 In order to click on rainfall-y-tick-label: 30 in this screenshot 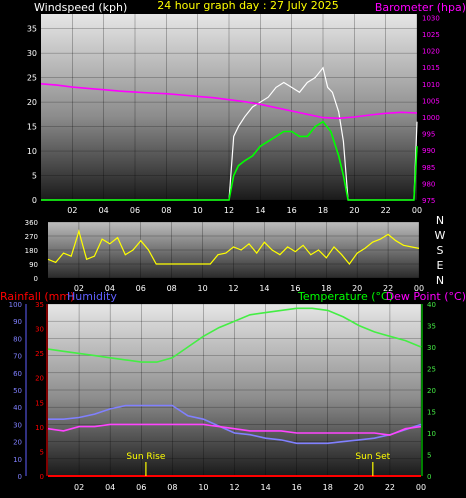, I will do `click(39, 330)`.